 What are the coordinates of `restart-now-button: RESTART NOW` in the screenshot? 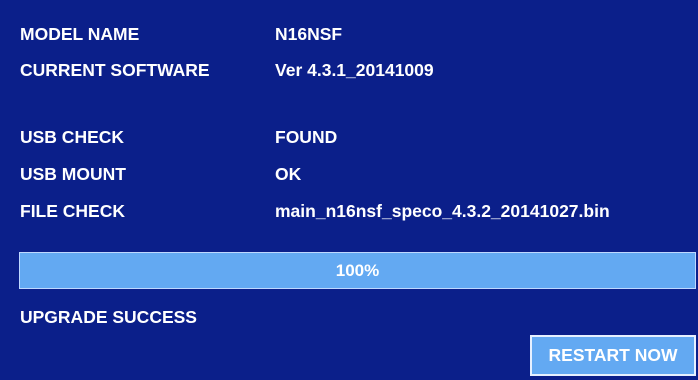 It's located at (613, 355).